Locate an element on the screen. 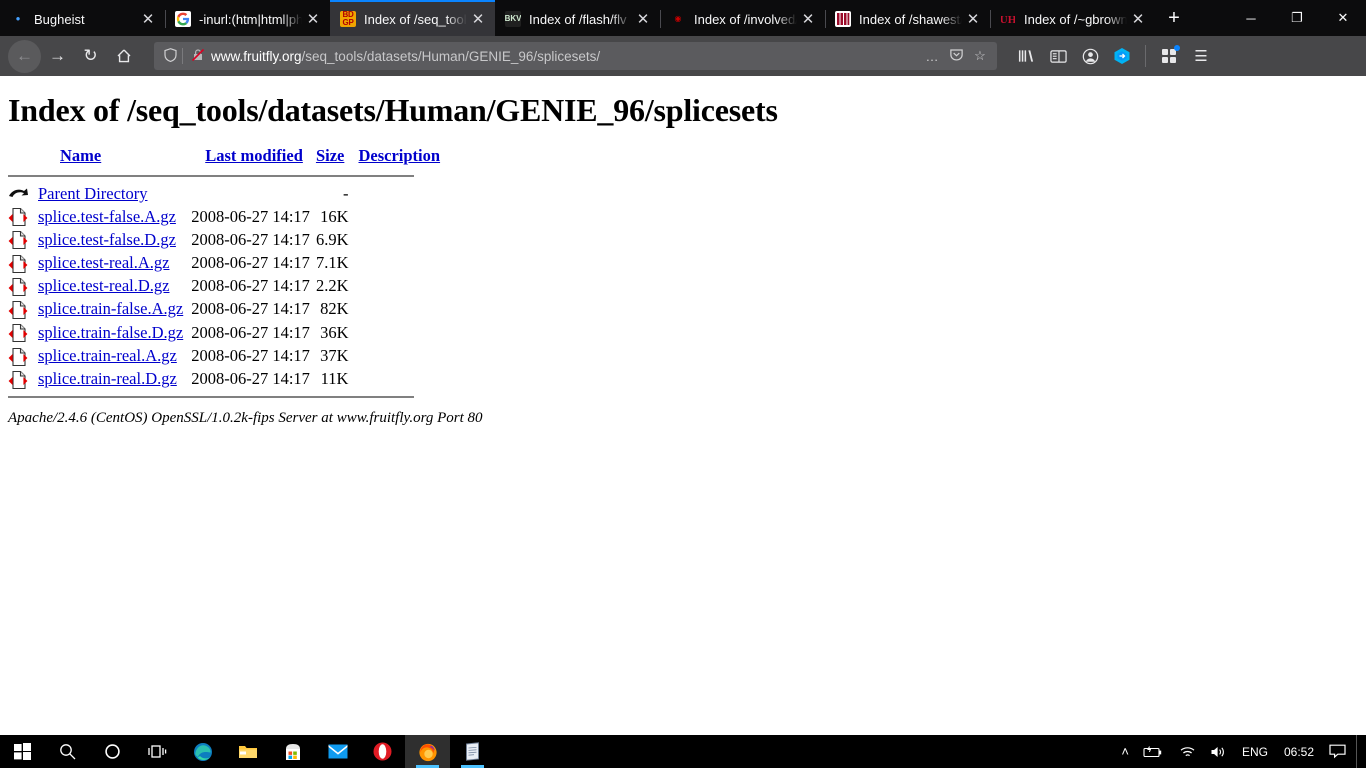  tab-index-of-gbrown: UH Index of /~gbrown ✕ is located at coordinates (1072, 19).